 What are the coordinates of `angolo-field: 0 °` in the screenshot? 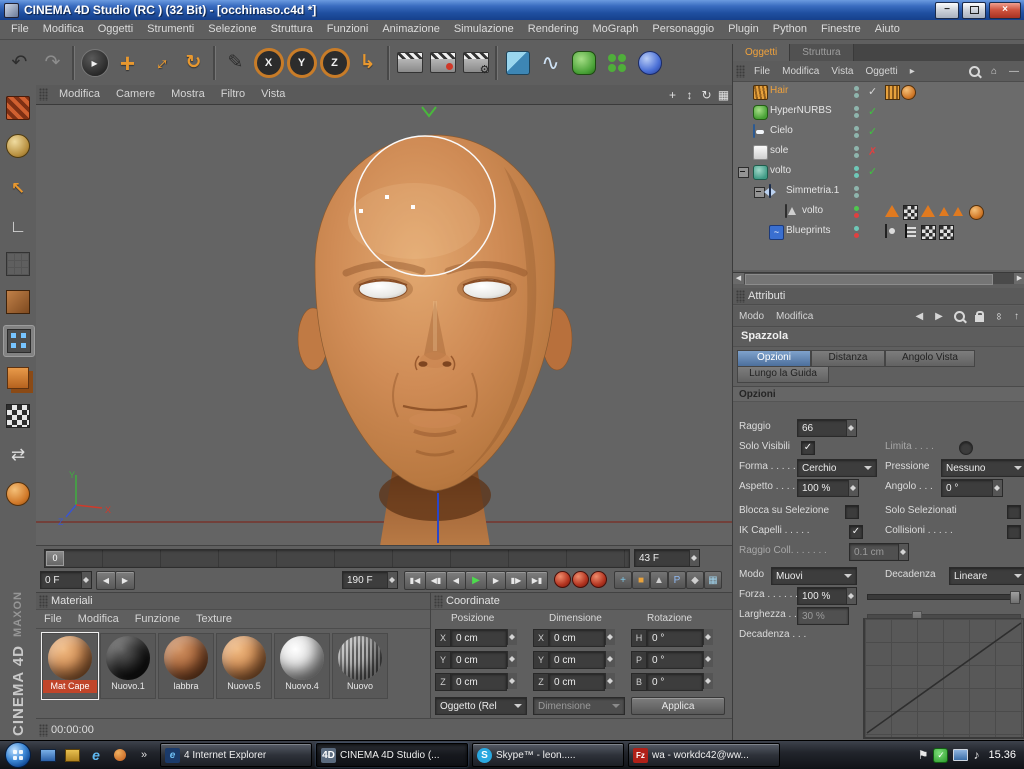 It's located at (972, 488).